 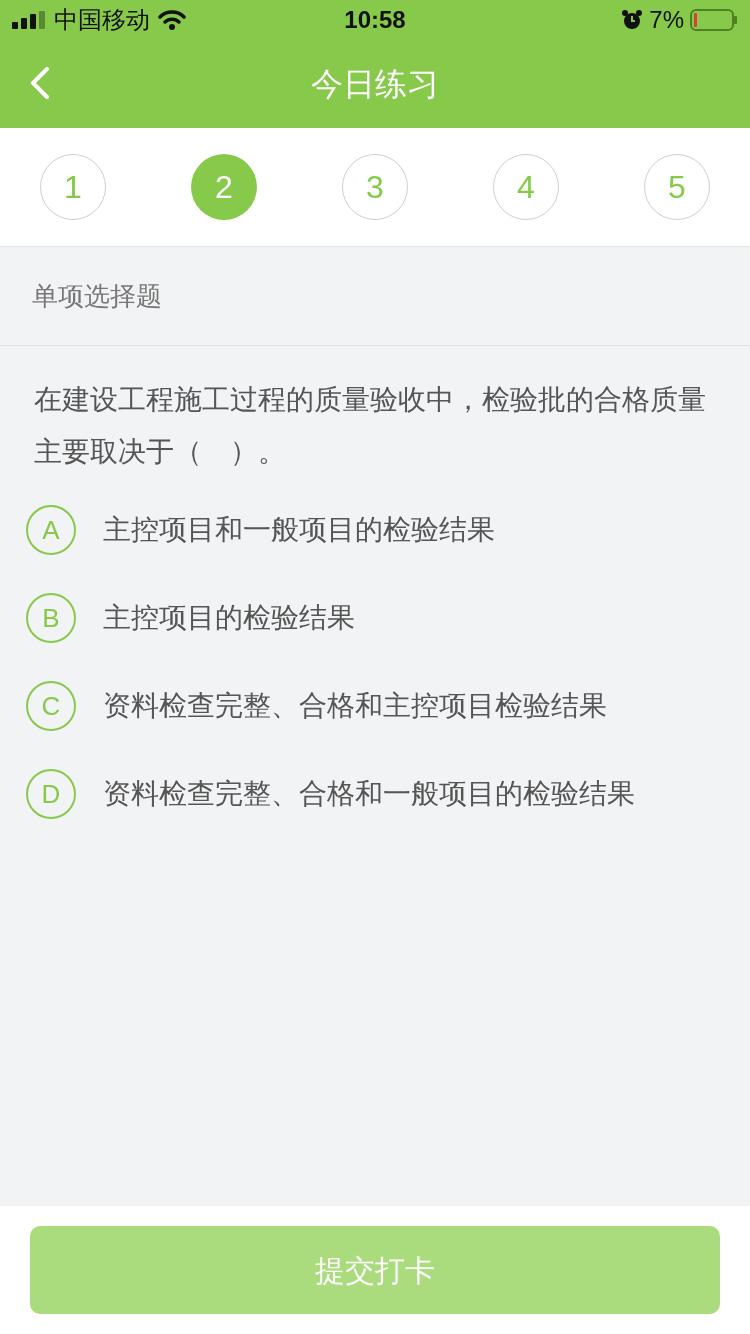 I want to click on page-title: 今日练习, so click(x=375, y=84).